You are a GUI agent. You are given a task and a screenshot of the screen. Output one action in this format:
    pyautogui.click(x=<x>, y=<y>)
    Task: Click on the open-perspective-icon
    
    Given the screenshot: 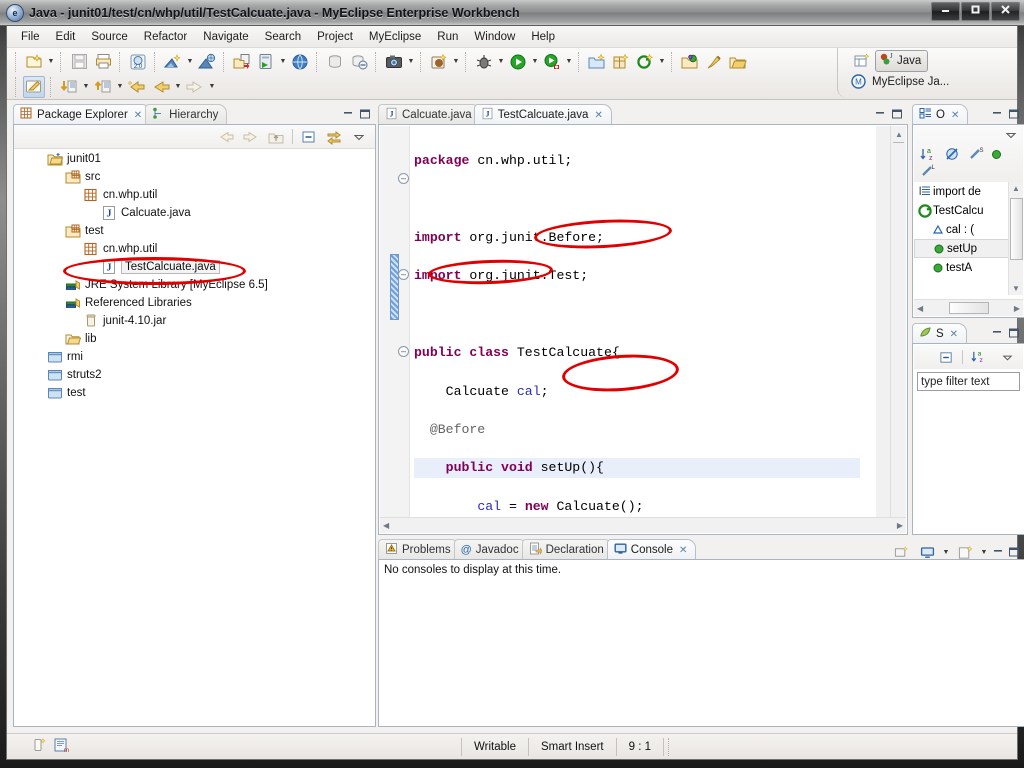 What is the action you would take?
    pyautogui.click(x=862, y=61)
    